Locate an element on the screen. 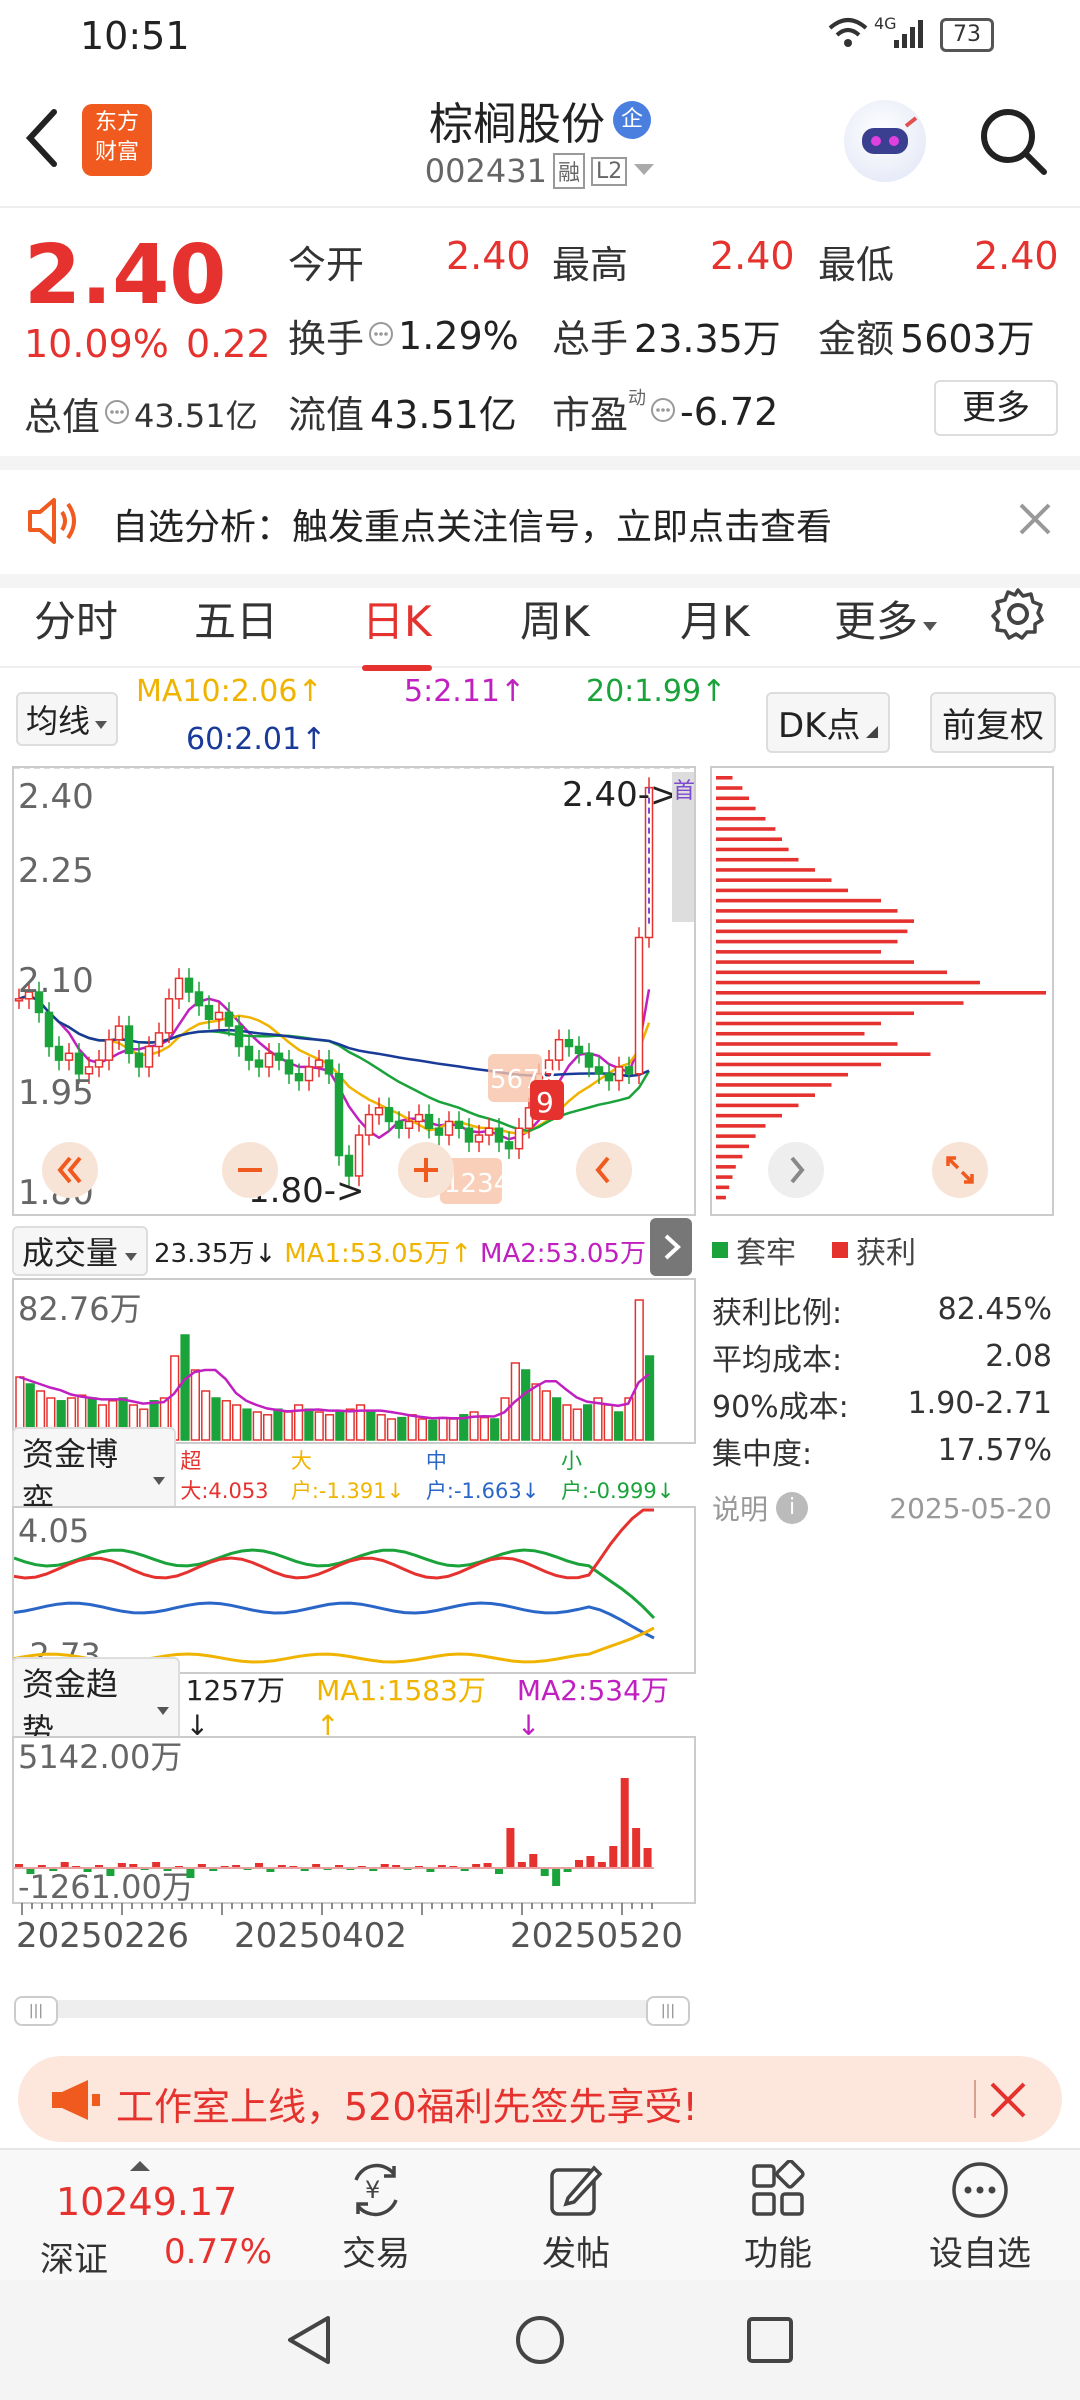 This screenshot has width=1080, height=2400. expand-right-icon is located at coordinates (671, 1247).